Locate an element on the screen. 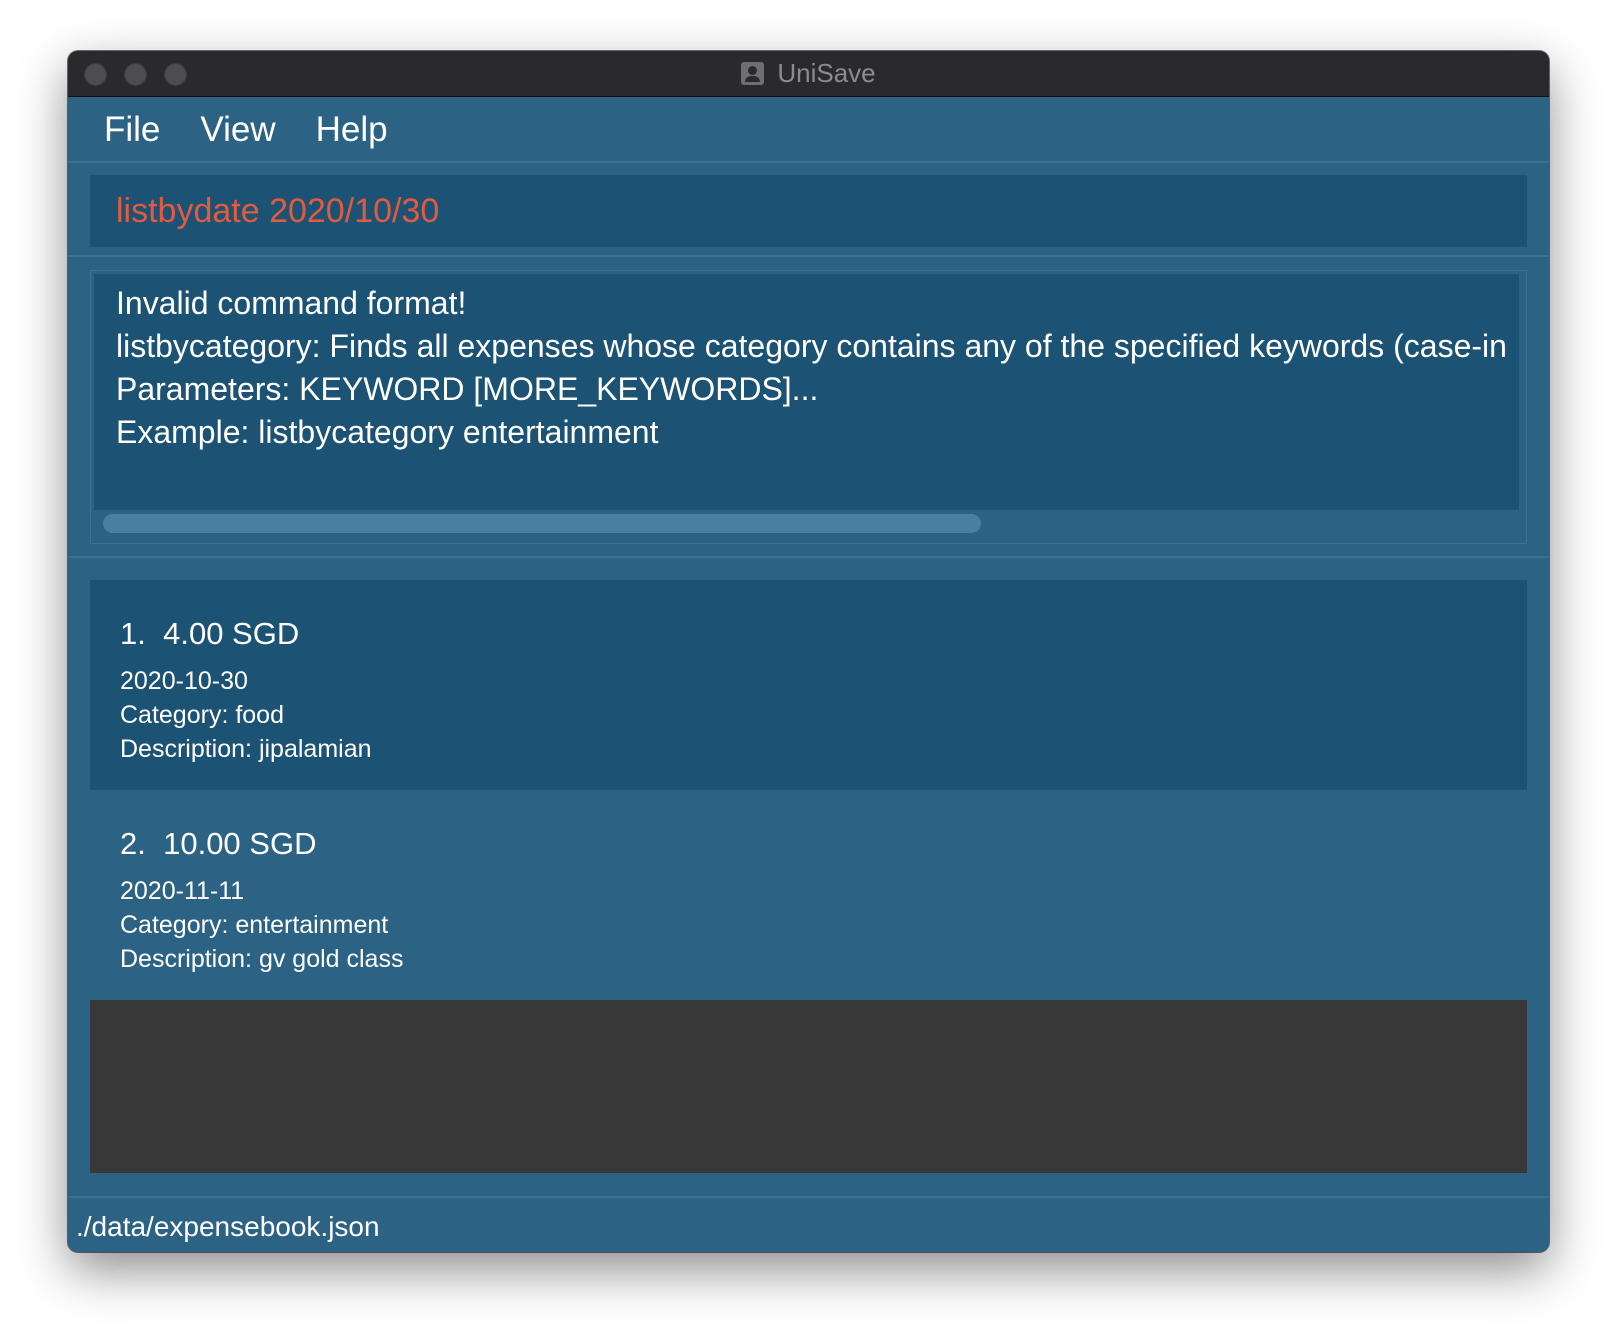 The image size is (1616, 1336). result-line-example: Example: listbycategory entertainment is located at coordinates (387, 432).